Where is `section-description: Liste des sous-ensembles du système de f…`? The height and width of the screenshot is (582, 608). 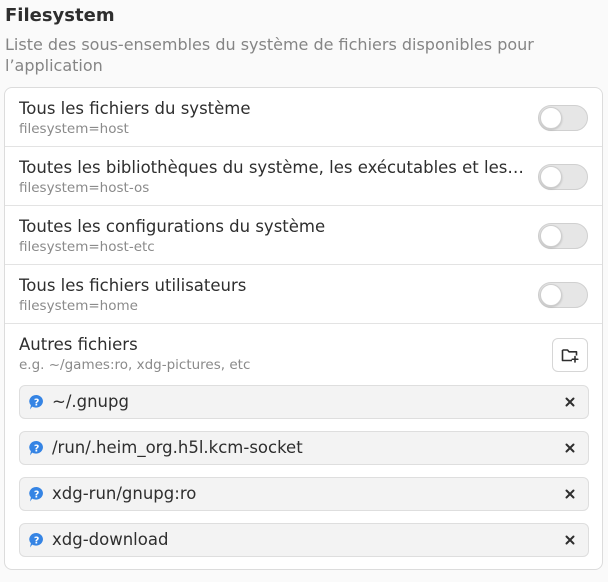 section-description: Liste des sous-ensembles du système de f… is located at coordinates (269, 55).